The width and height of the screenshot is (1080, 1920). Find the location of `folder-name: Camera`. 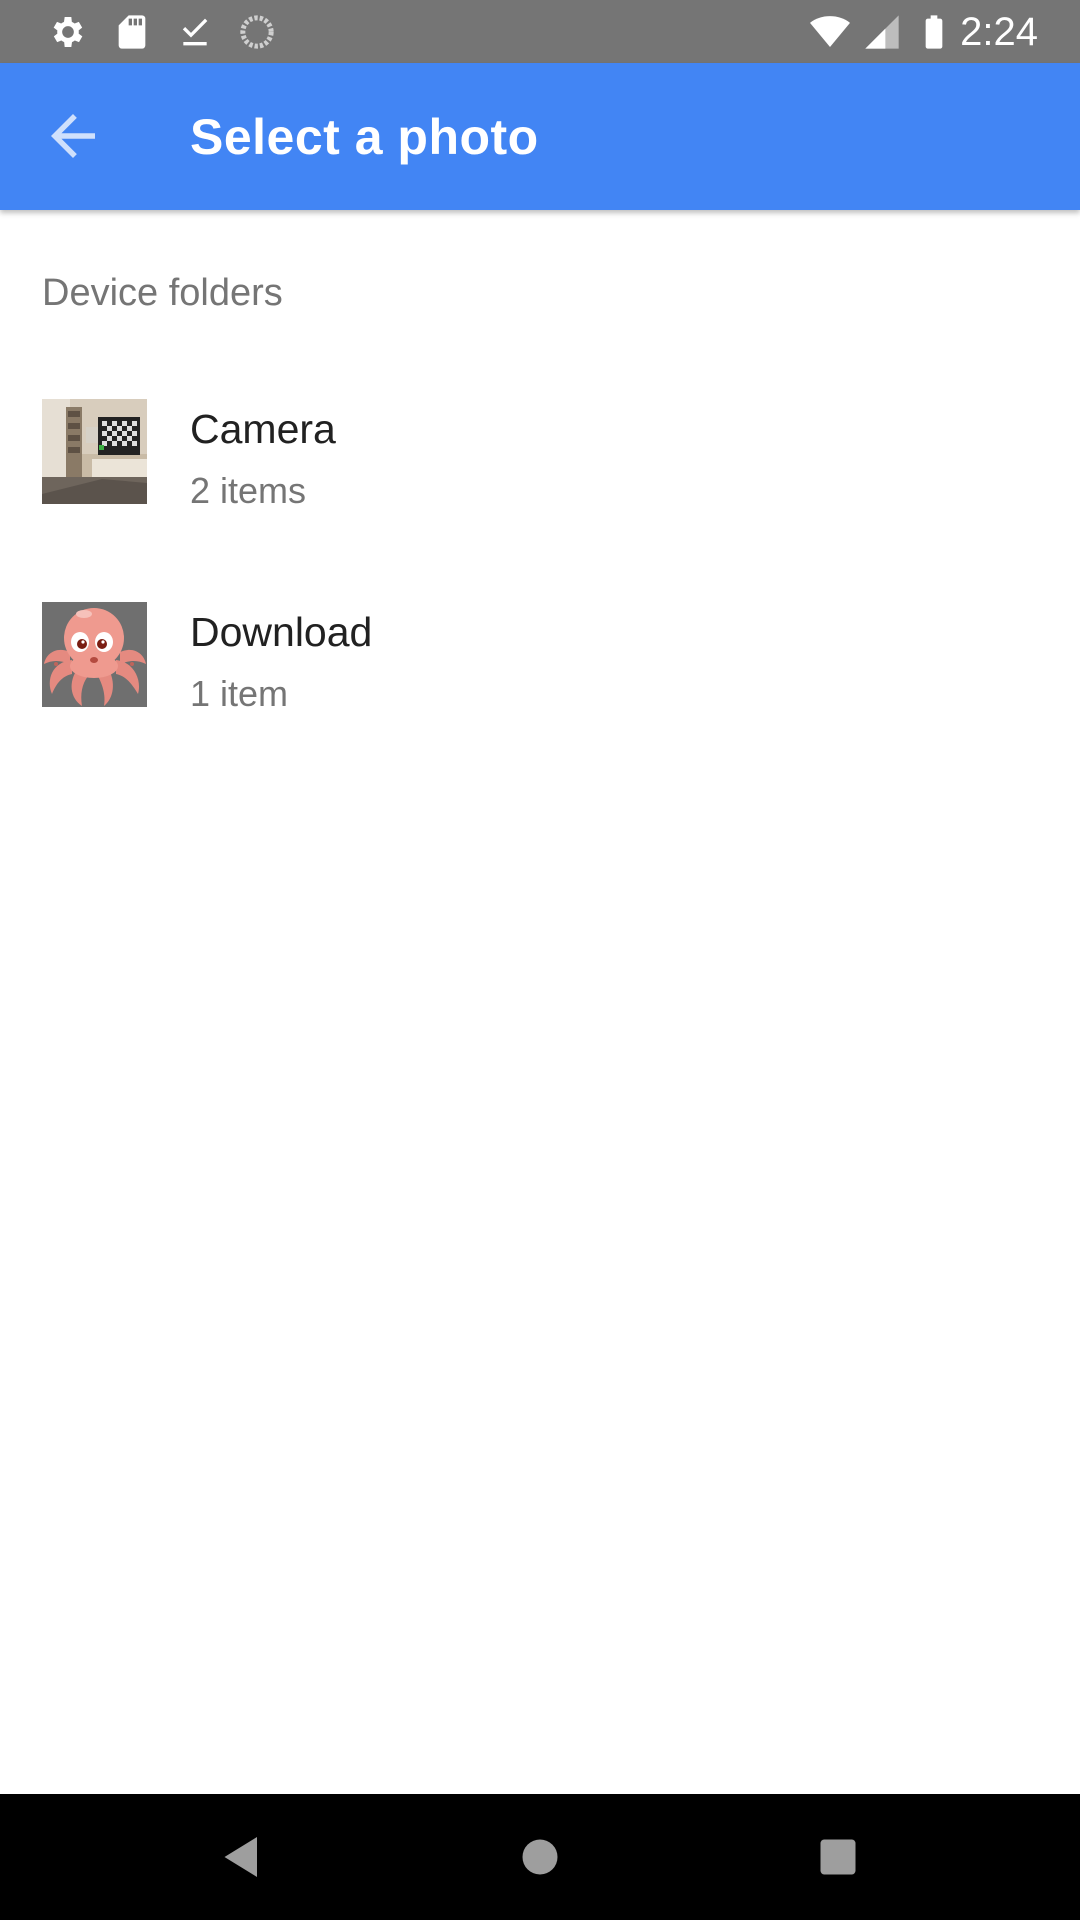

folder-name: Camera is located at coordinates (263, 429).